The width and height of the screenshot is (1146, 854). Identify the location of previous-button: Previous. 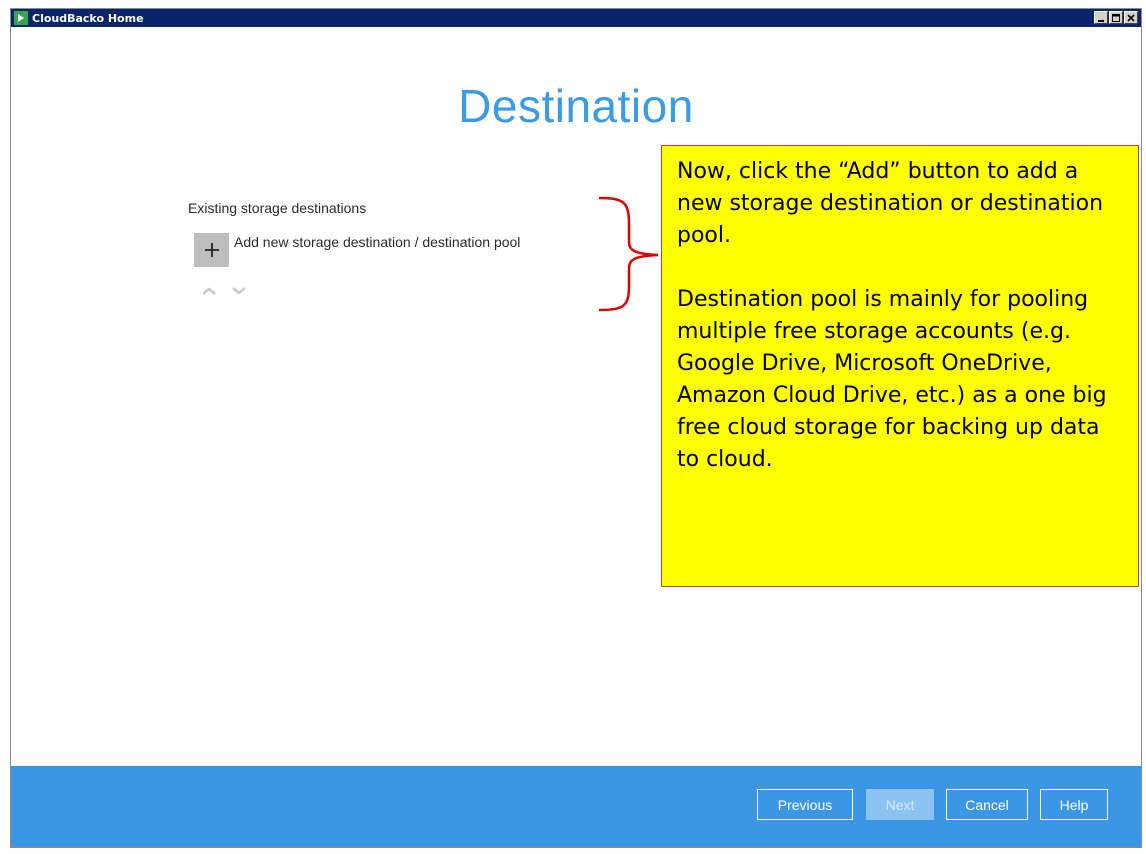
(805, 804).